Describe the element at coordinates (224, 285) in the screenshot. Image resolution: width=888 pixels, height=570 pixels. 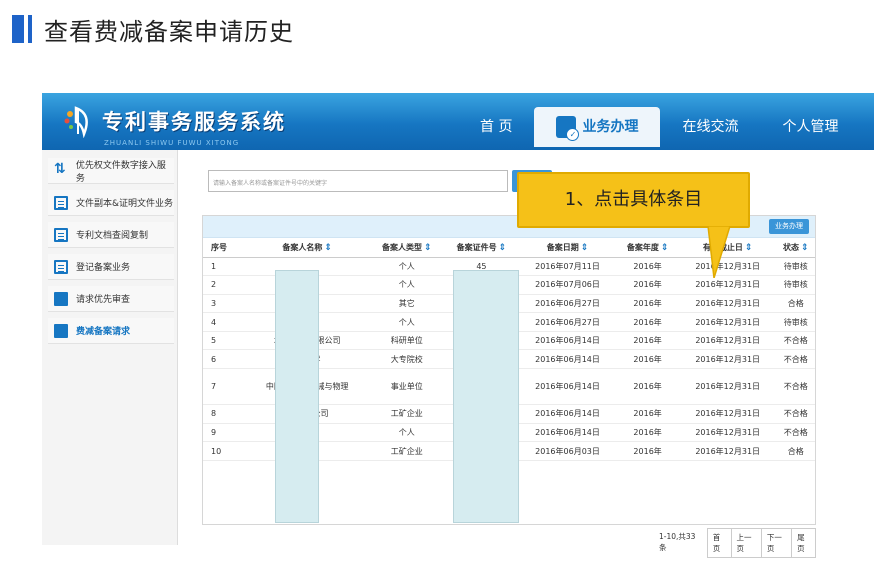
I see `table-cell: 2` at that location.